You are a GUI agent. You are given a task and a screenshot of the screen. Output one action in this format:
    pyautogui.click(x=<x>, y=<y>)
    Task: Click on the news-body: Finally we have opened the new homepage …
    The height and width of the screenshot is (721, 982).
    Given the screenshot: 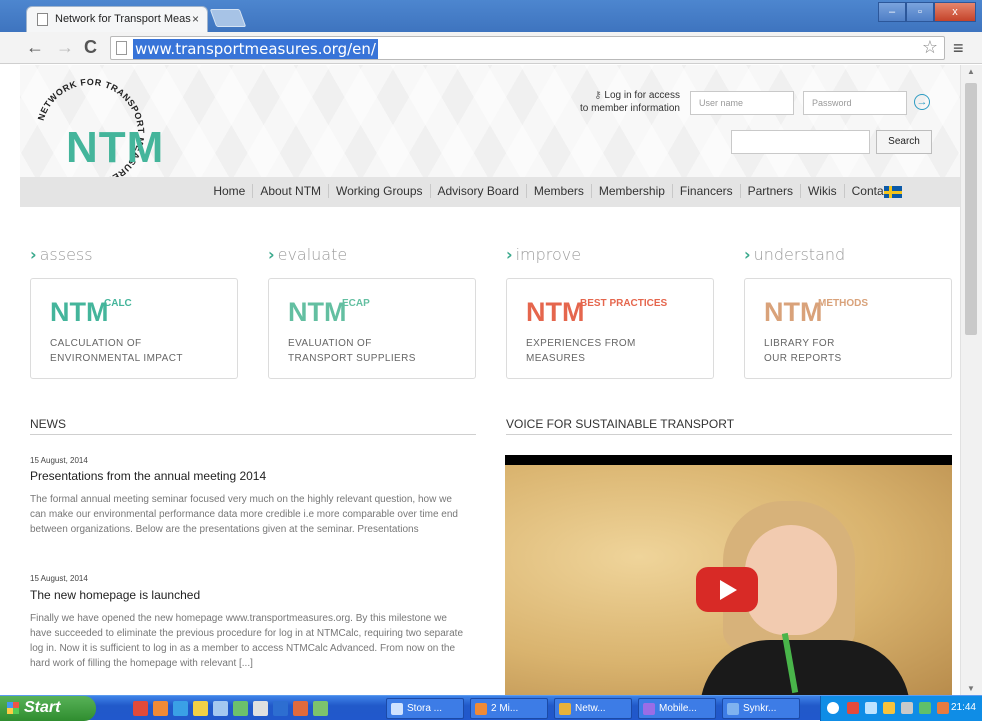 What is the action you would take?
    pyautogui.click(x=247, y=641)
    